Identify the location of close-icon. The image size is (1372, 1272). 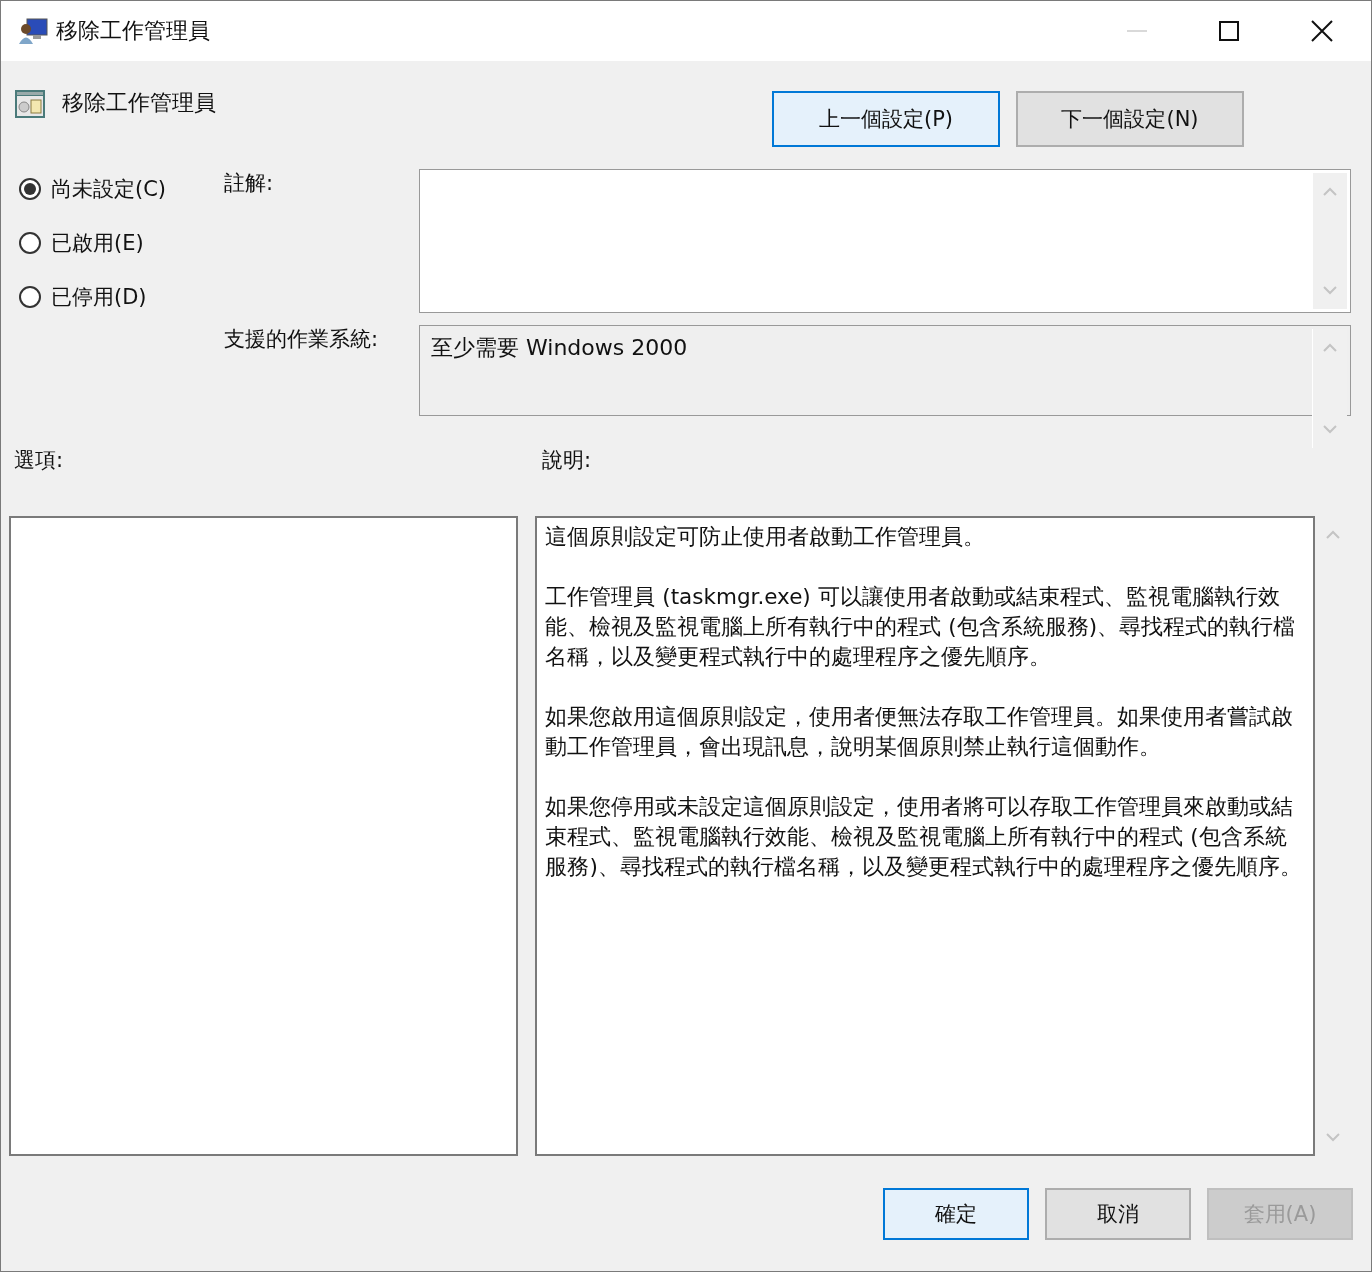
(1322, 31).